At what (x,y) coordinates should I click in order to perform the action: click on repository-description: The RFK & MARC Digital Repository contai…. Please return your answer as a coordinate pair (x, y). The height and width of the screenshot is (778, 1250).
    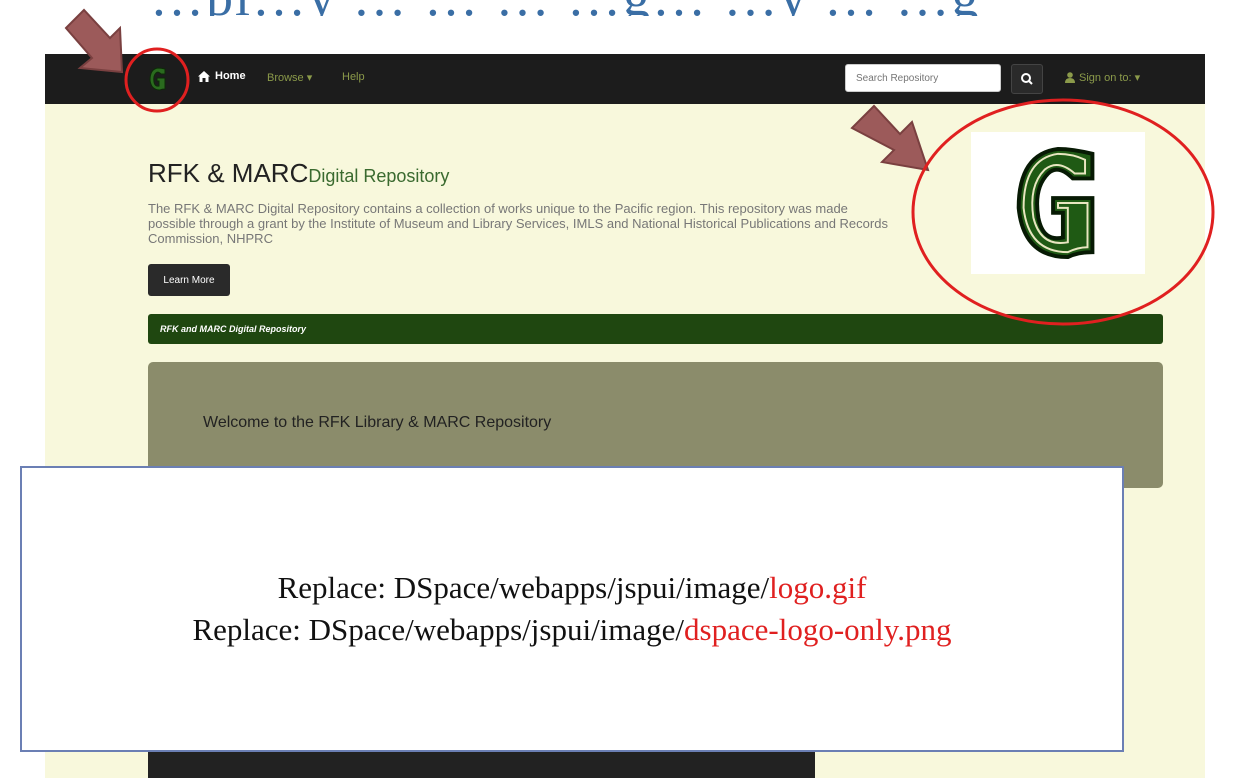
    Looking at the image, I should click on (518, 223).